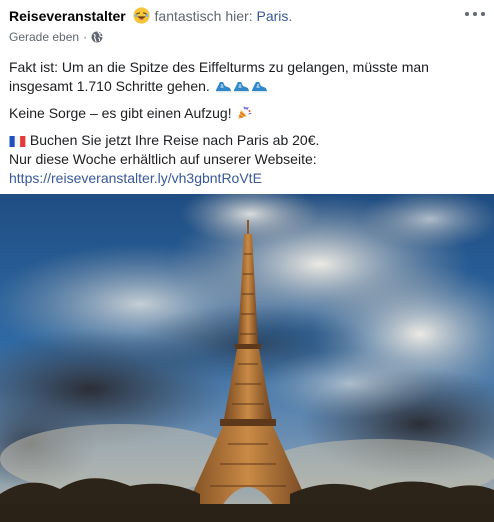  I want to click on message-paragraph-2: Keine Sorge – es gibt einen Aufzug!, so click(247, 113).